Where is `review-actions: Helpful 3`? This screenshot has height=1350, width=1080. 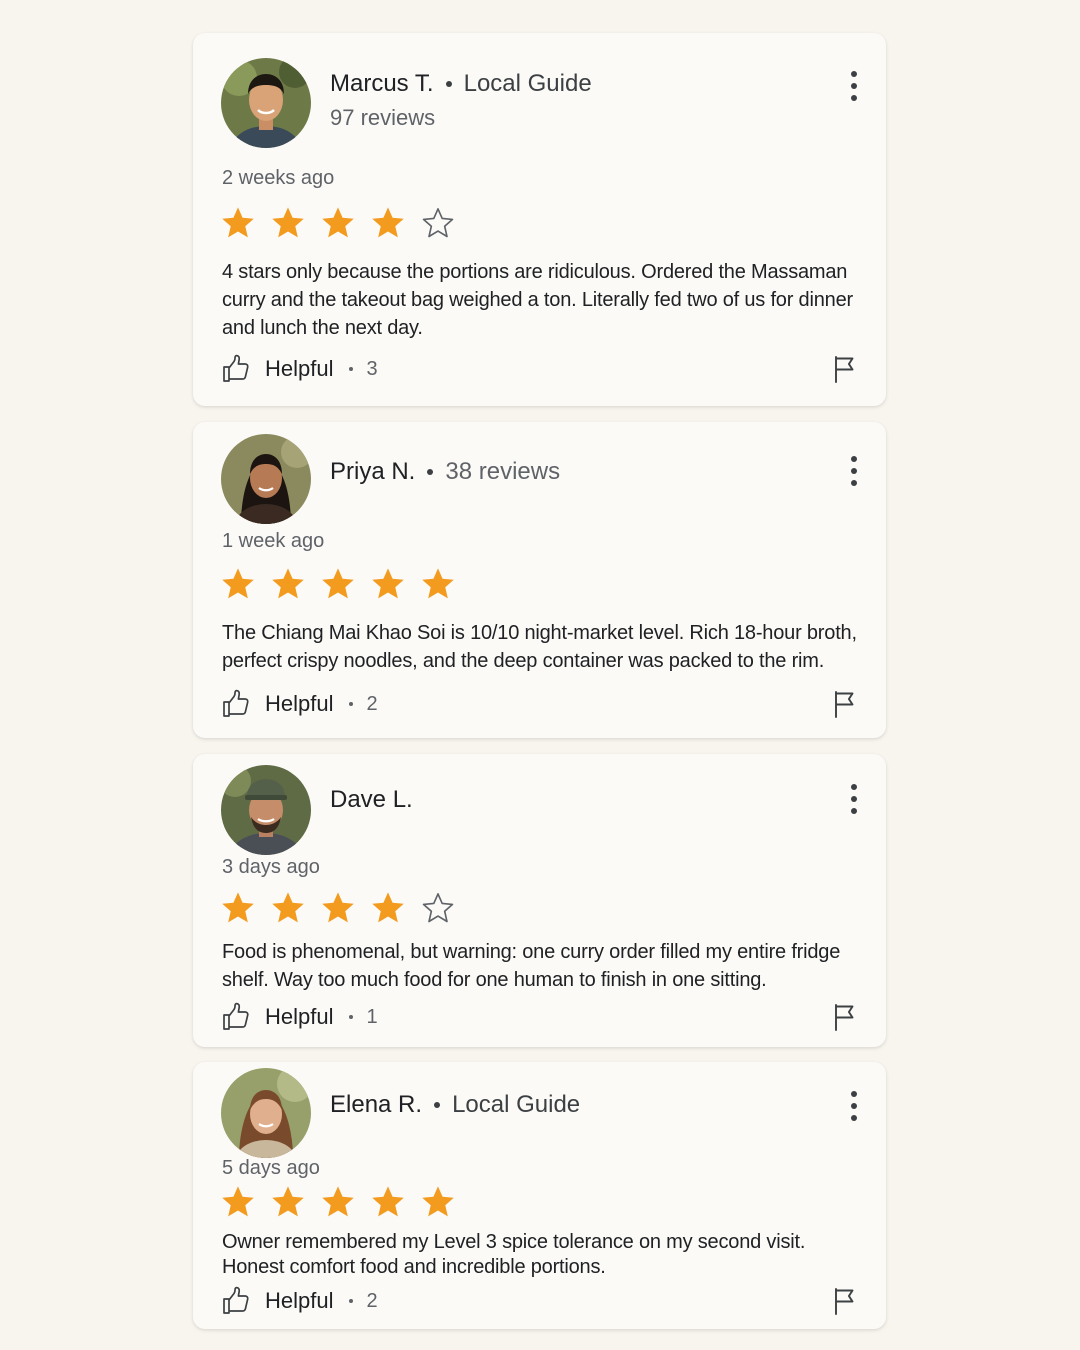
review-actions: Helpful 3 is located at coordinates (539, 369).